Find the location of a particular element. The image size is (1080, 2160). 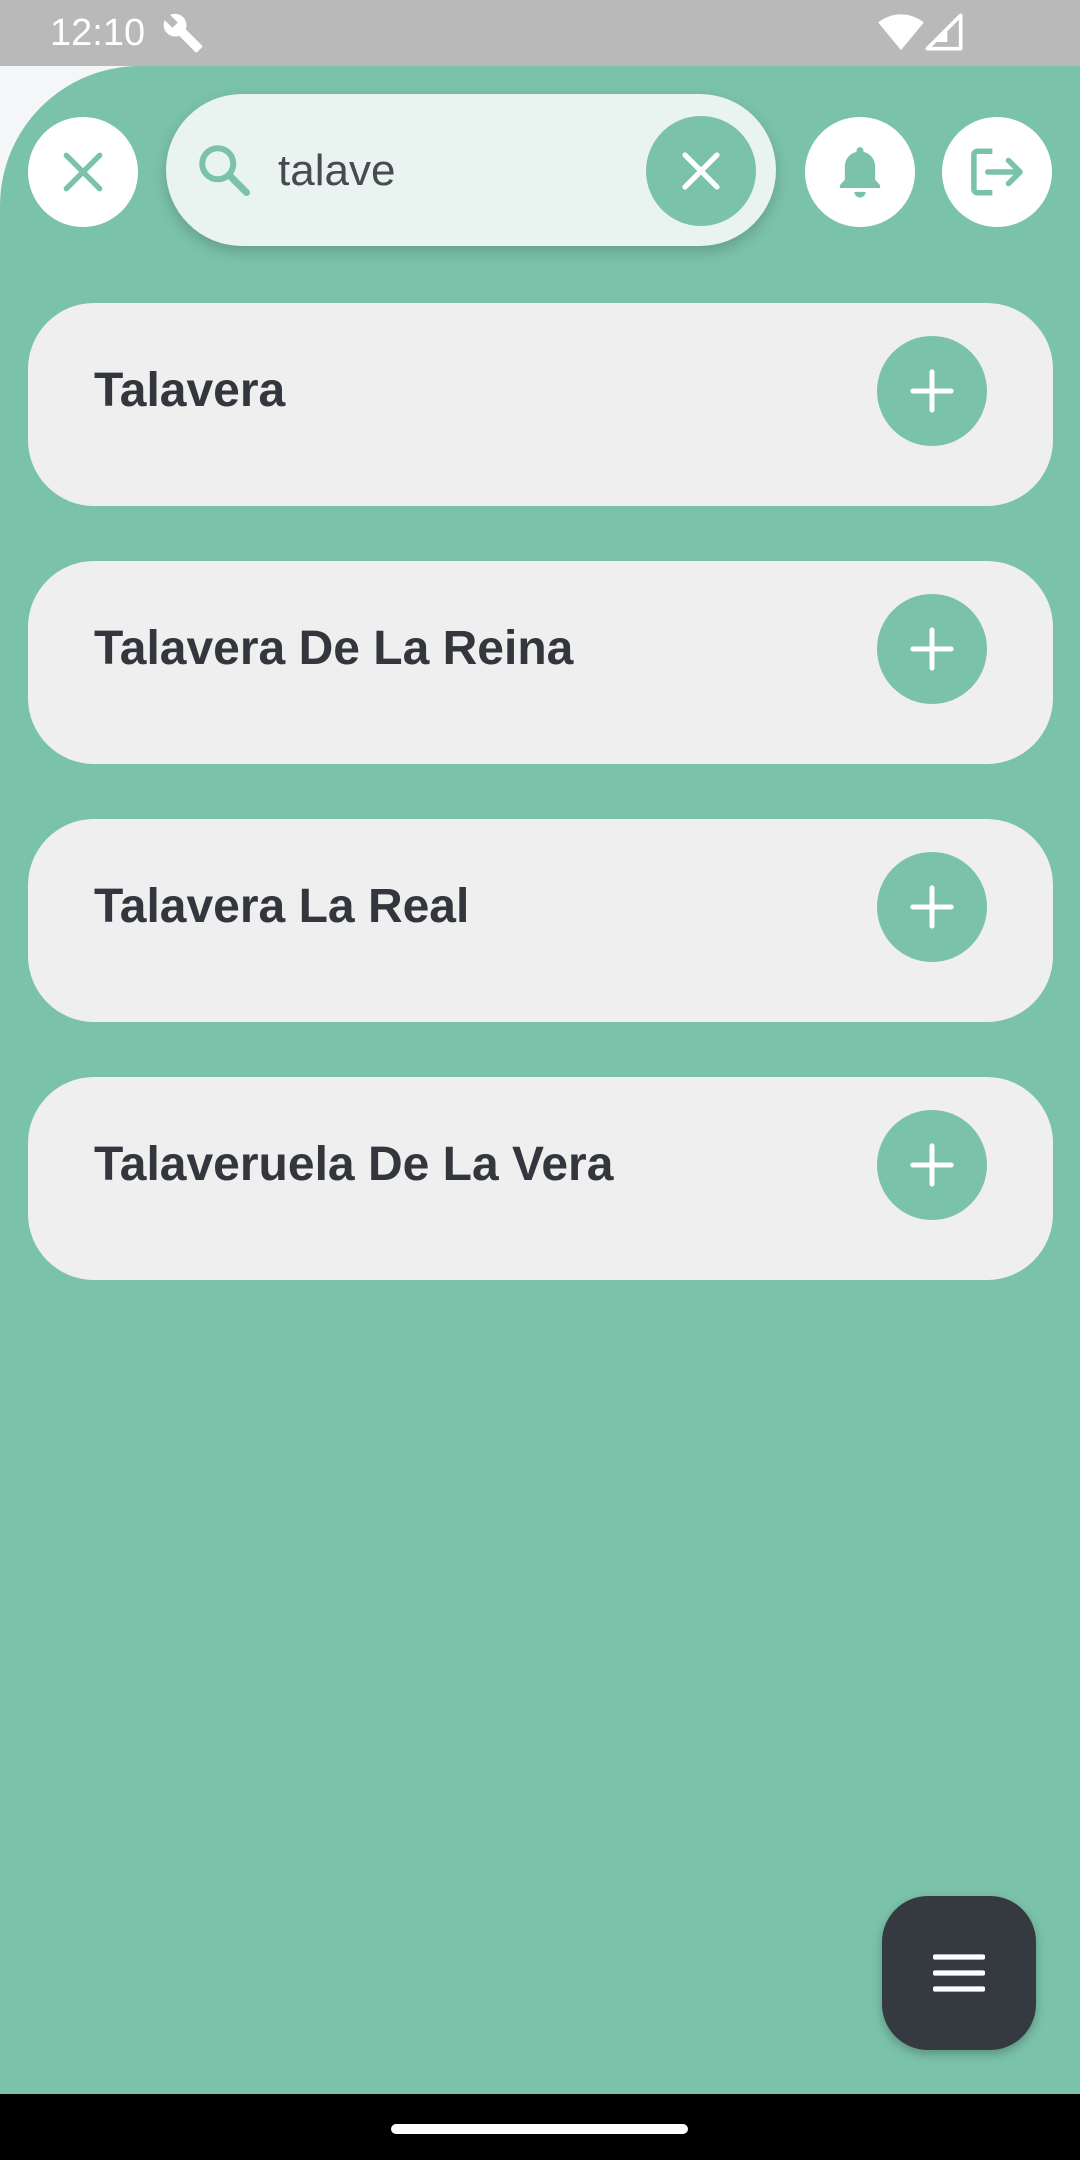

logout-button is located at coordinates (997, 172).